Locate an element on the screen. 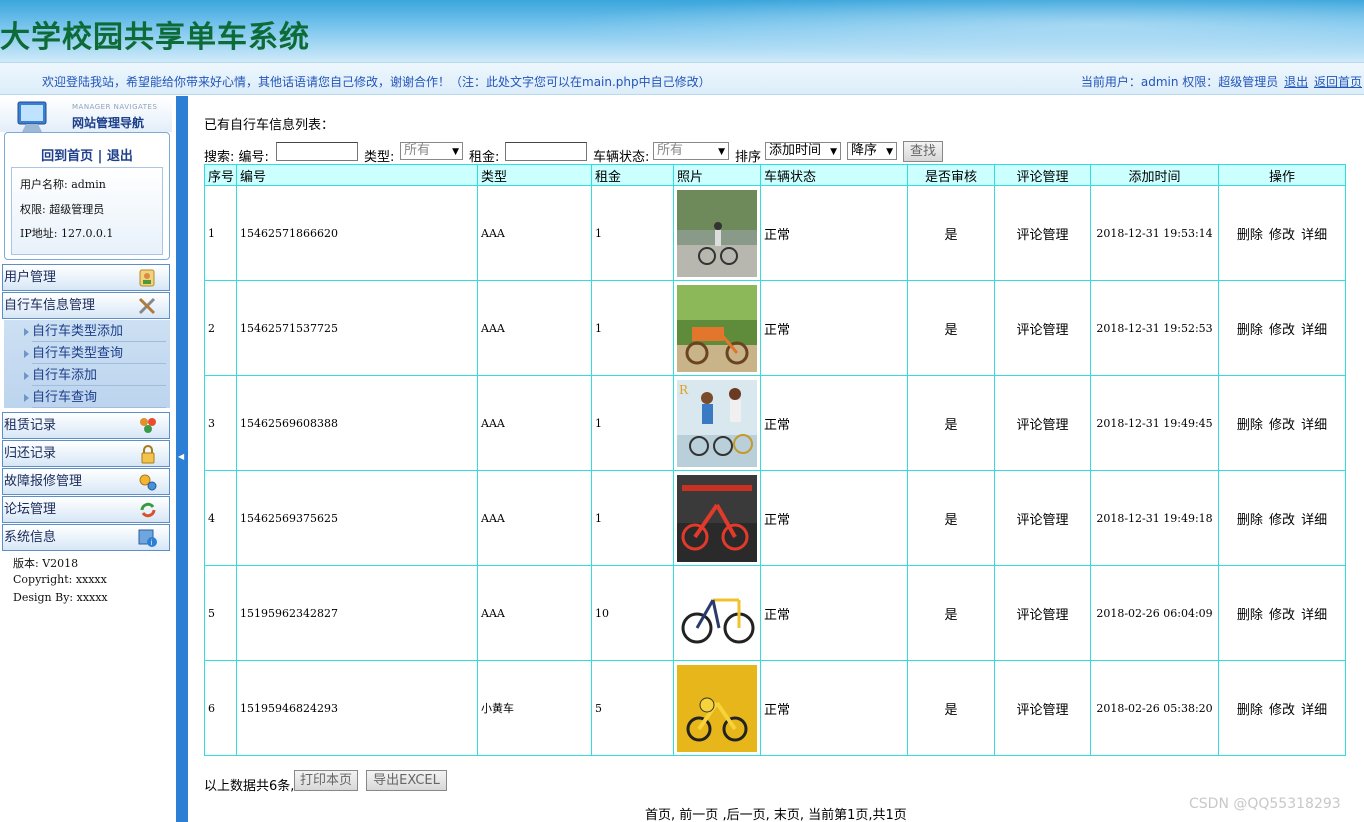 This screenshot has width=1364, height=822. code-input is located at coordinates (317, 151).